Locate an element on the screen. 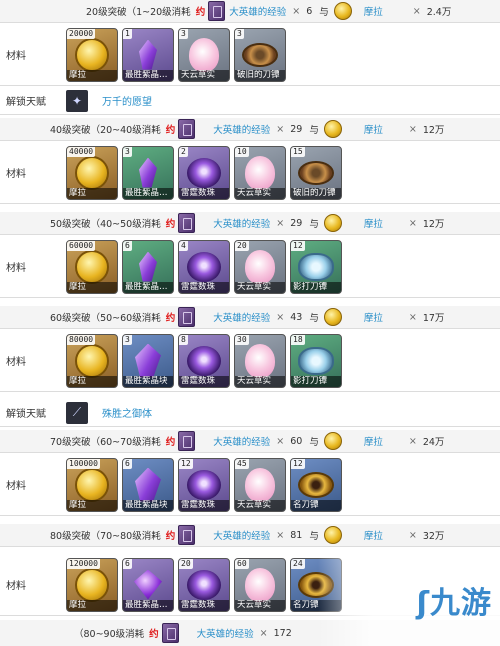  material-mora: 40000 摩拉 is located at coordinates (92, 172).